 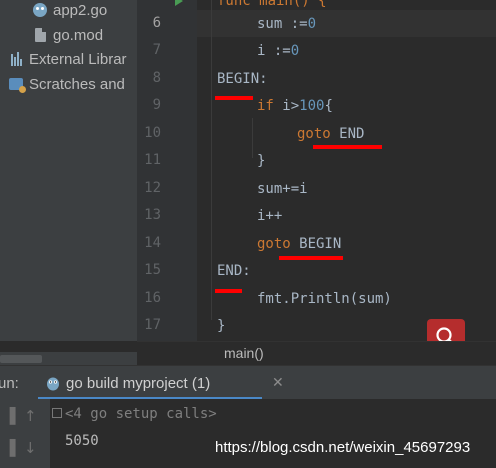 I want to click on code-line: i++, so click(x=270, y=216).